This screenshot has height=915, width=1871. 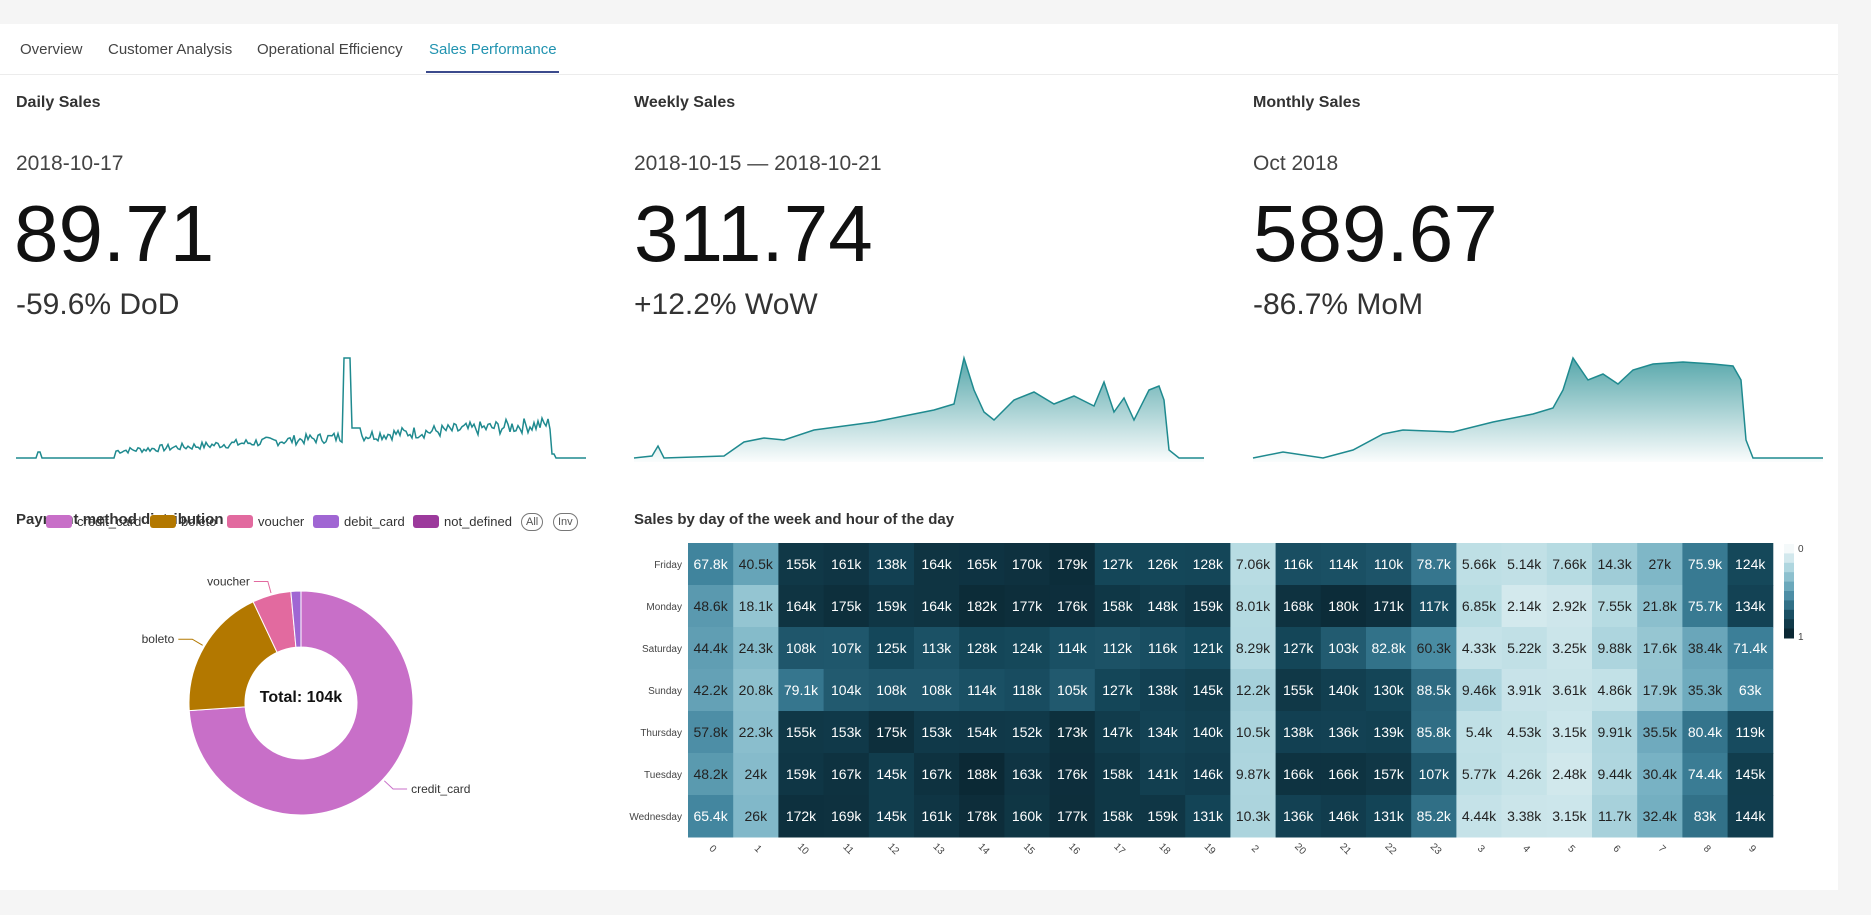 What do you see at coordinates (462, 521) in the screenshot?
I see `legend-item-not-defined: not_defined` at bounding box center [462, 521].